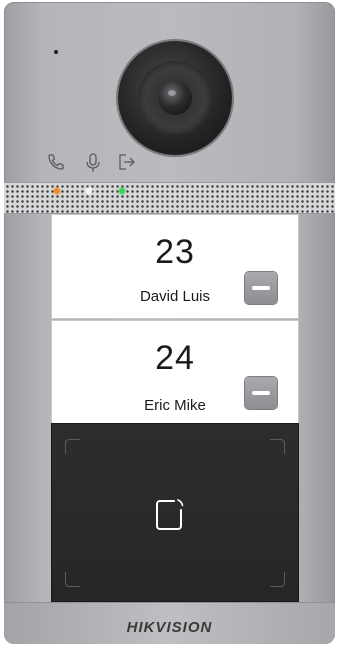 Image resolution: width=339 pixels, height=647 pixels. What do you see at coordinates (175, 252) in the screenshot?
I see `room-number: 23` at bounding box center [175, 252].